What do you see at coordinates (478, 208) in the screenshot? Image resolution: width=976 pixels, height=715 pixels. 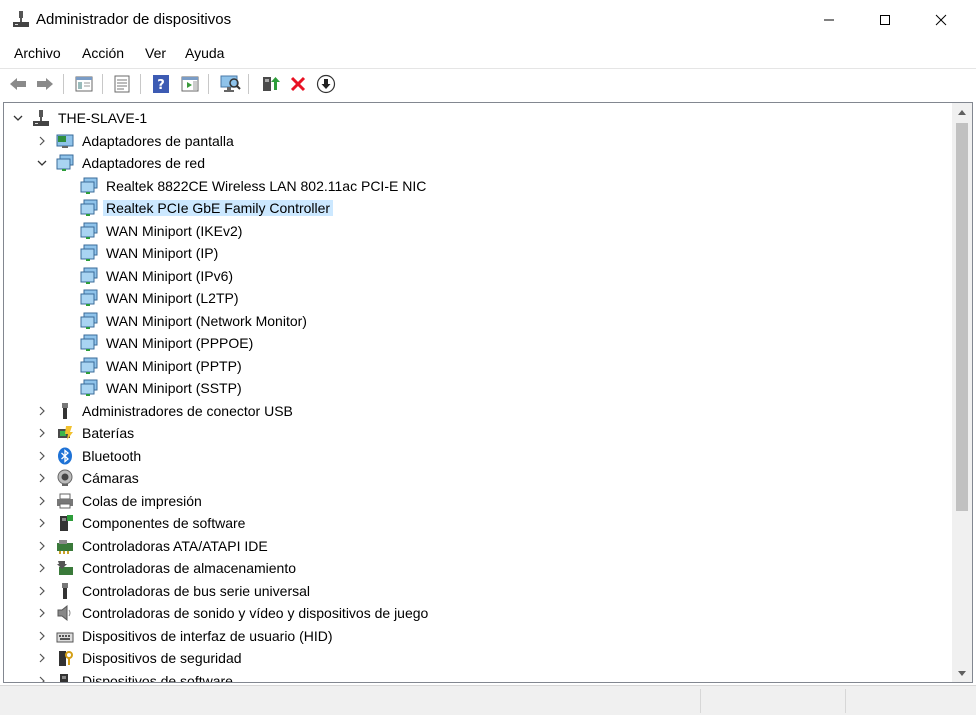 I see `tree-device-realtek-pcie-gbe: Realtek PCIe GbE Family Controller` at bounding box center [478, 208].